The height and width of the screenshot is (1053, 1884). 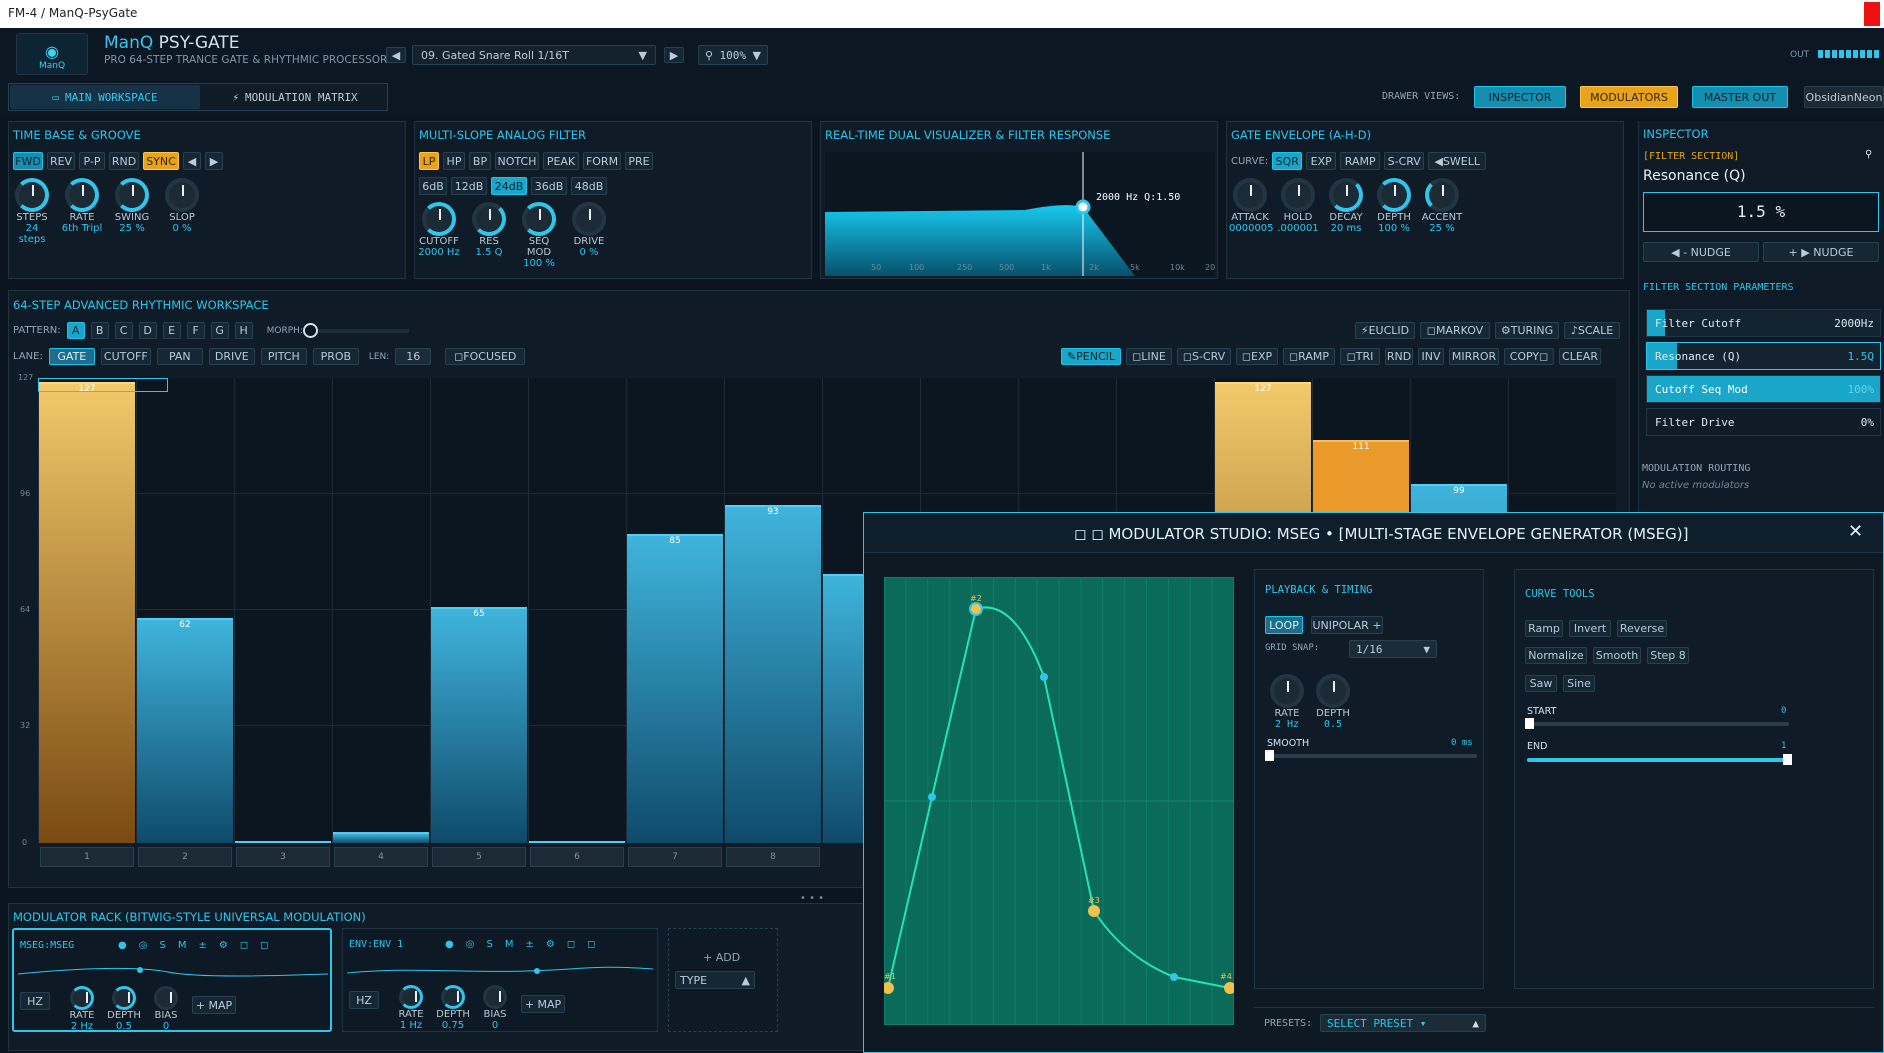 What do you see at coordinates (1629, 97) in the screenshot?
I see `drawer-modulators-button: MODULATORS` at bounding box center [1629, 97].